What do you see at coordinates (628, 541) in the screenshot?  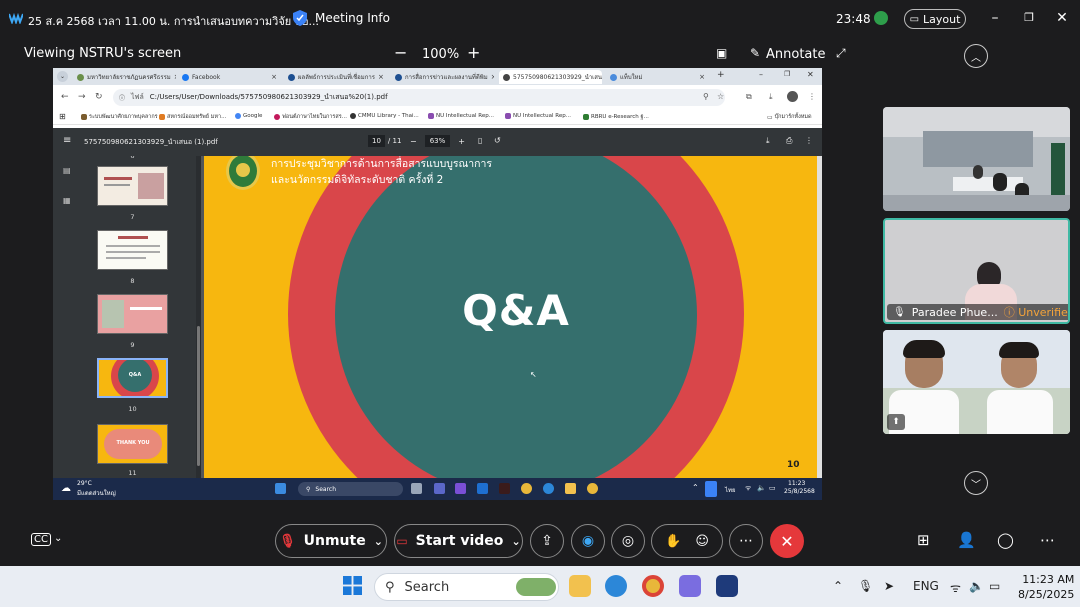 I see `record-button: ◎` at bounding box center [628, 541].